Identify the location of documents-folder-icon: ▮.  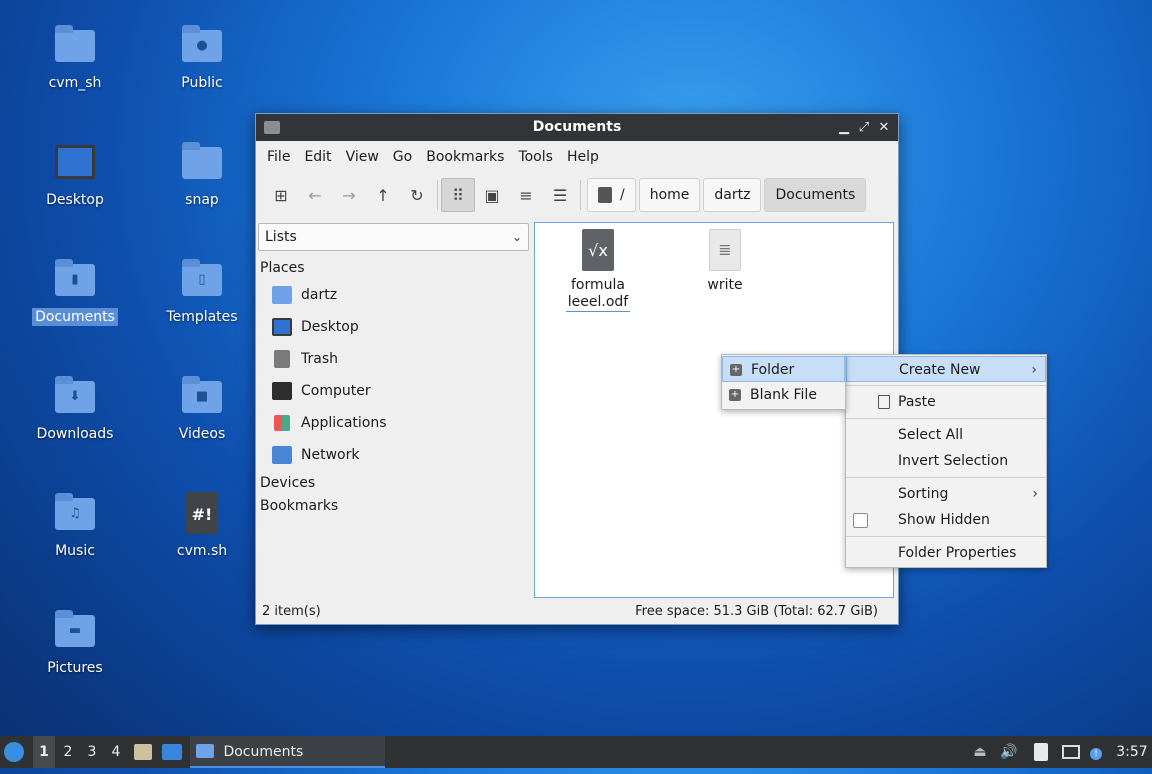
(75, 280).